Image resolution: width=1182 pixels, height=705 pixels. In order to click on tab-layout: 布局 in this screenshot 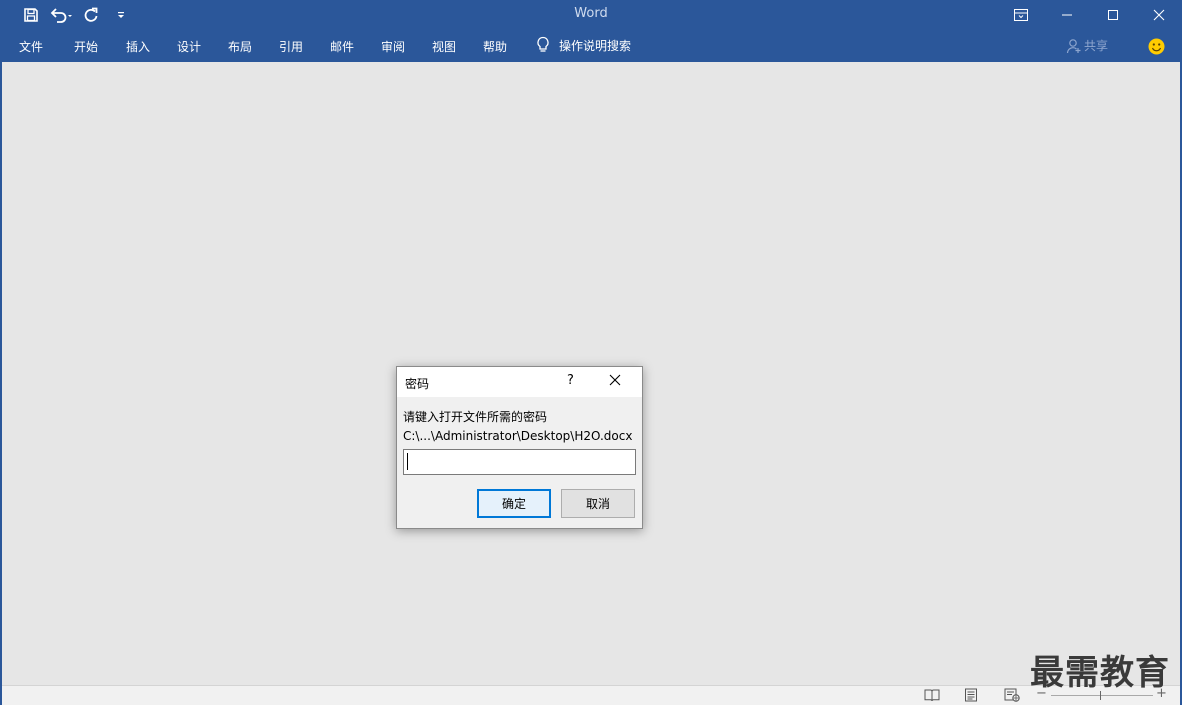, I will do `click(240, 46)`.